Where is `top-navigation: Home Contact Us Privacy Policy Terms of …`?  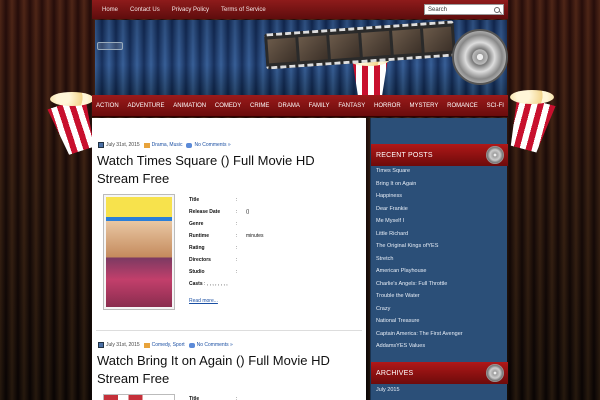
top-navigation: Home Contact Us Privacy Policy Terms of … is located at coordinates (300, 9).